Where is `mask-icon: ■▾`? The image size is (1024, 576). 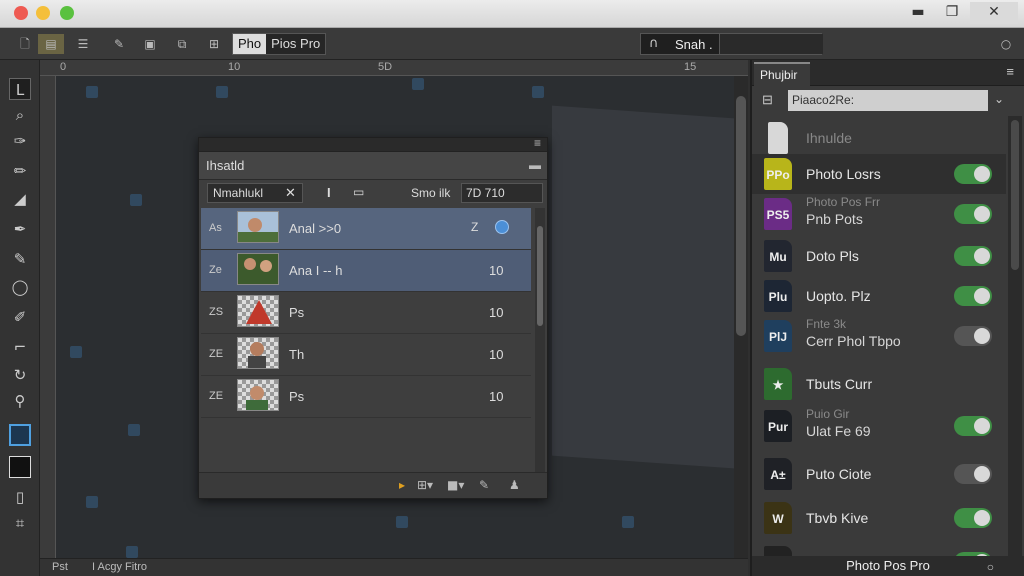 mask-icon: ■▾ is located at coordinates (455, 485).